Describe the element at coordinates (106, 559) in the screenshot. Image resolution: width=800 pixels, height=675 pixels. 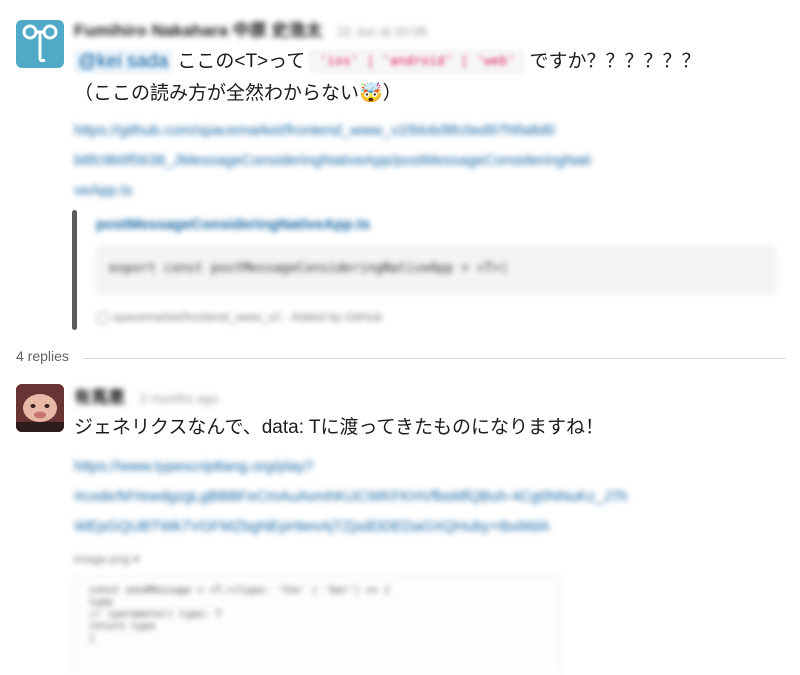
I see `image-attachment-label: image.png ▾` at that location.